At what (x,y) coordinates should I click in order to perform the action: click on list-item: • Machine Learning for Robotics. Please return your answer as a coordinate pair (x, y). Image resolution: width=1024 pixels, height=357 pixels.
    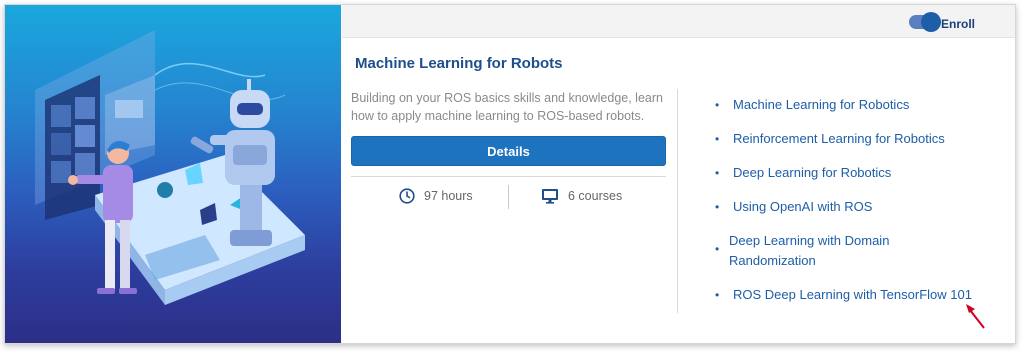
    Looking at the image, I should click on (860, 105).